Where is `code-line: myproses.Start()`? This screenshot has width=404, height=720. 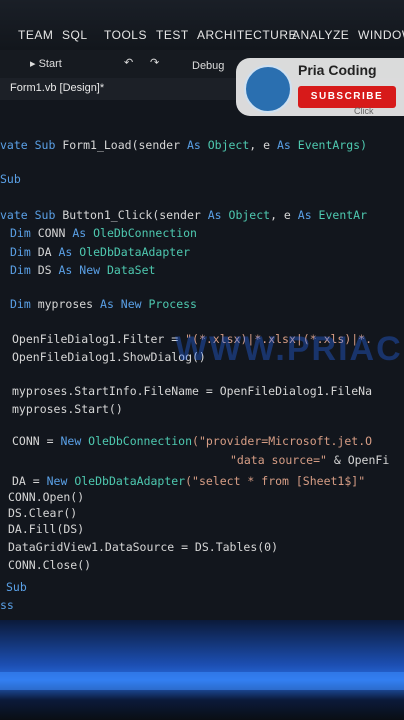 code-line: myproses.Start() is located at coordinates (67, 409).